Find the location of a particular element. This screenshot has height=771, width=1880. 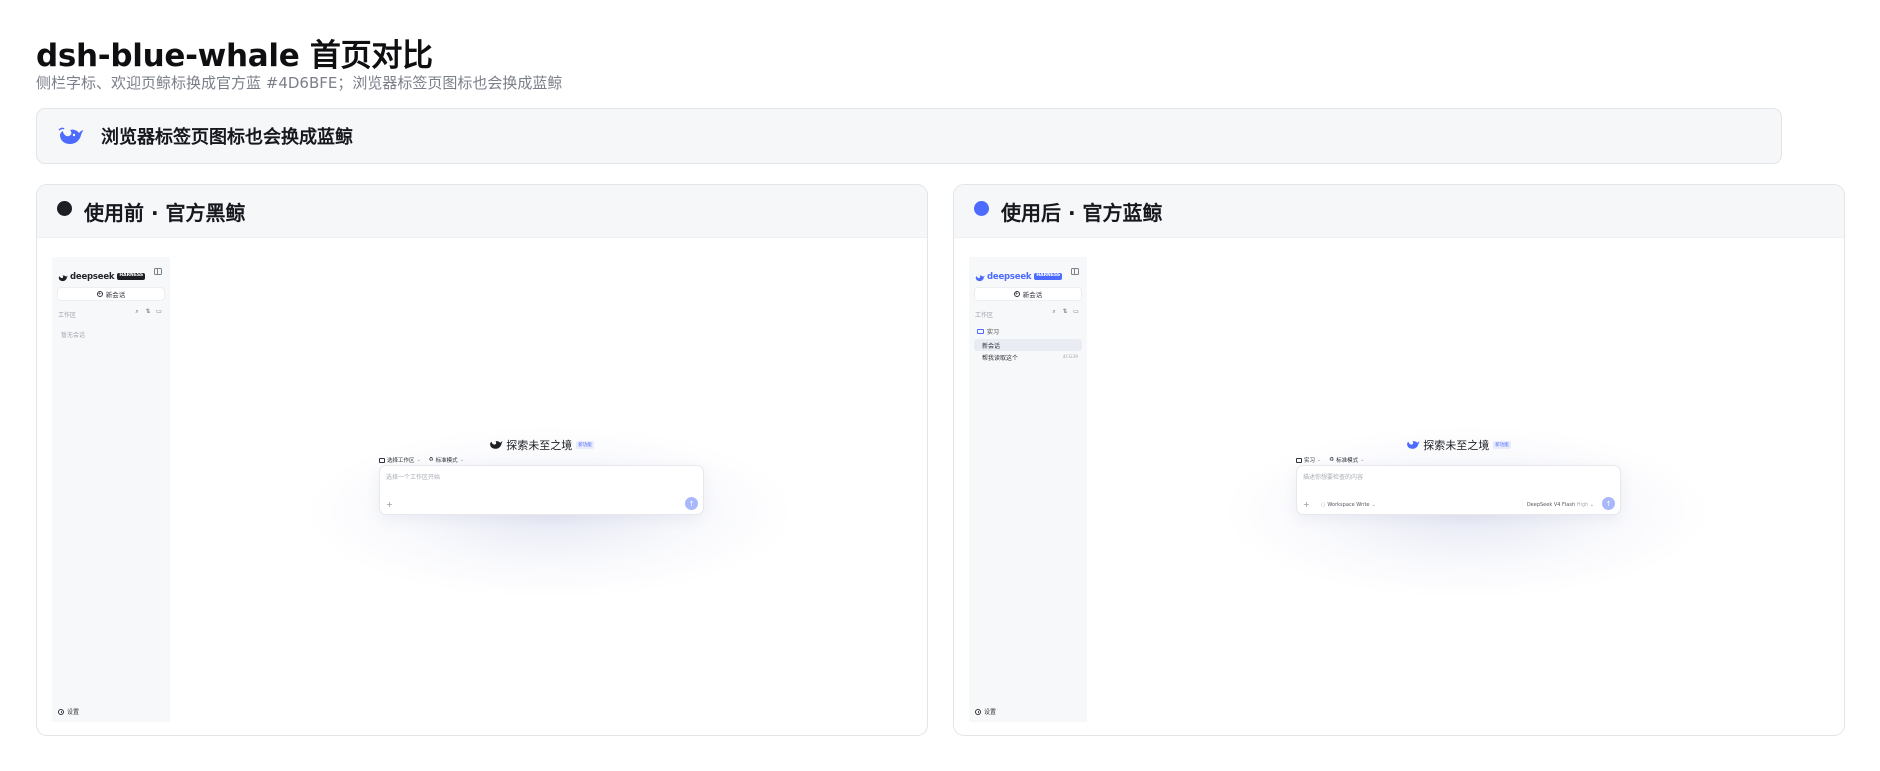

model-level: High is located at coordinates (1582, 505).